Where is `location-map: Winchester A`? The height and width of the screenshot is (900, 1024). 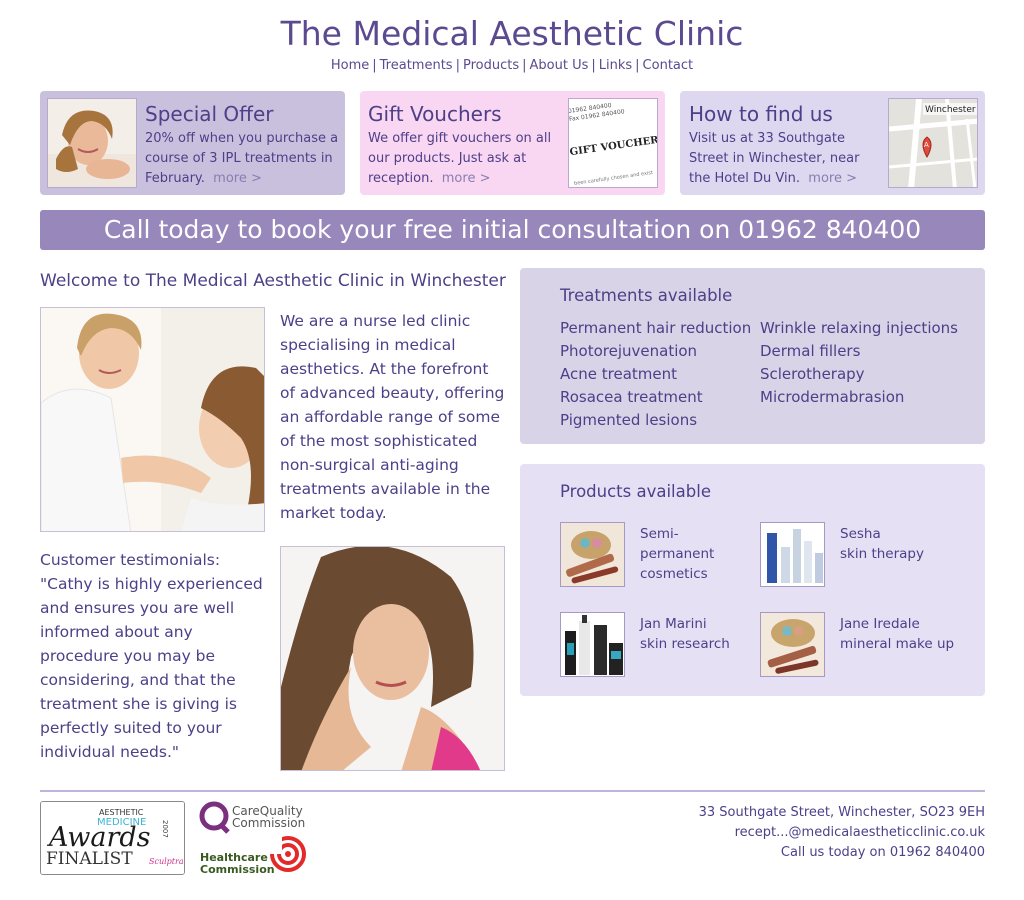 location-map: Winchester A is located at coordinates (933, 143).